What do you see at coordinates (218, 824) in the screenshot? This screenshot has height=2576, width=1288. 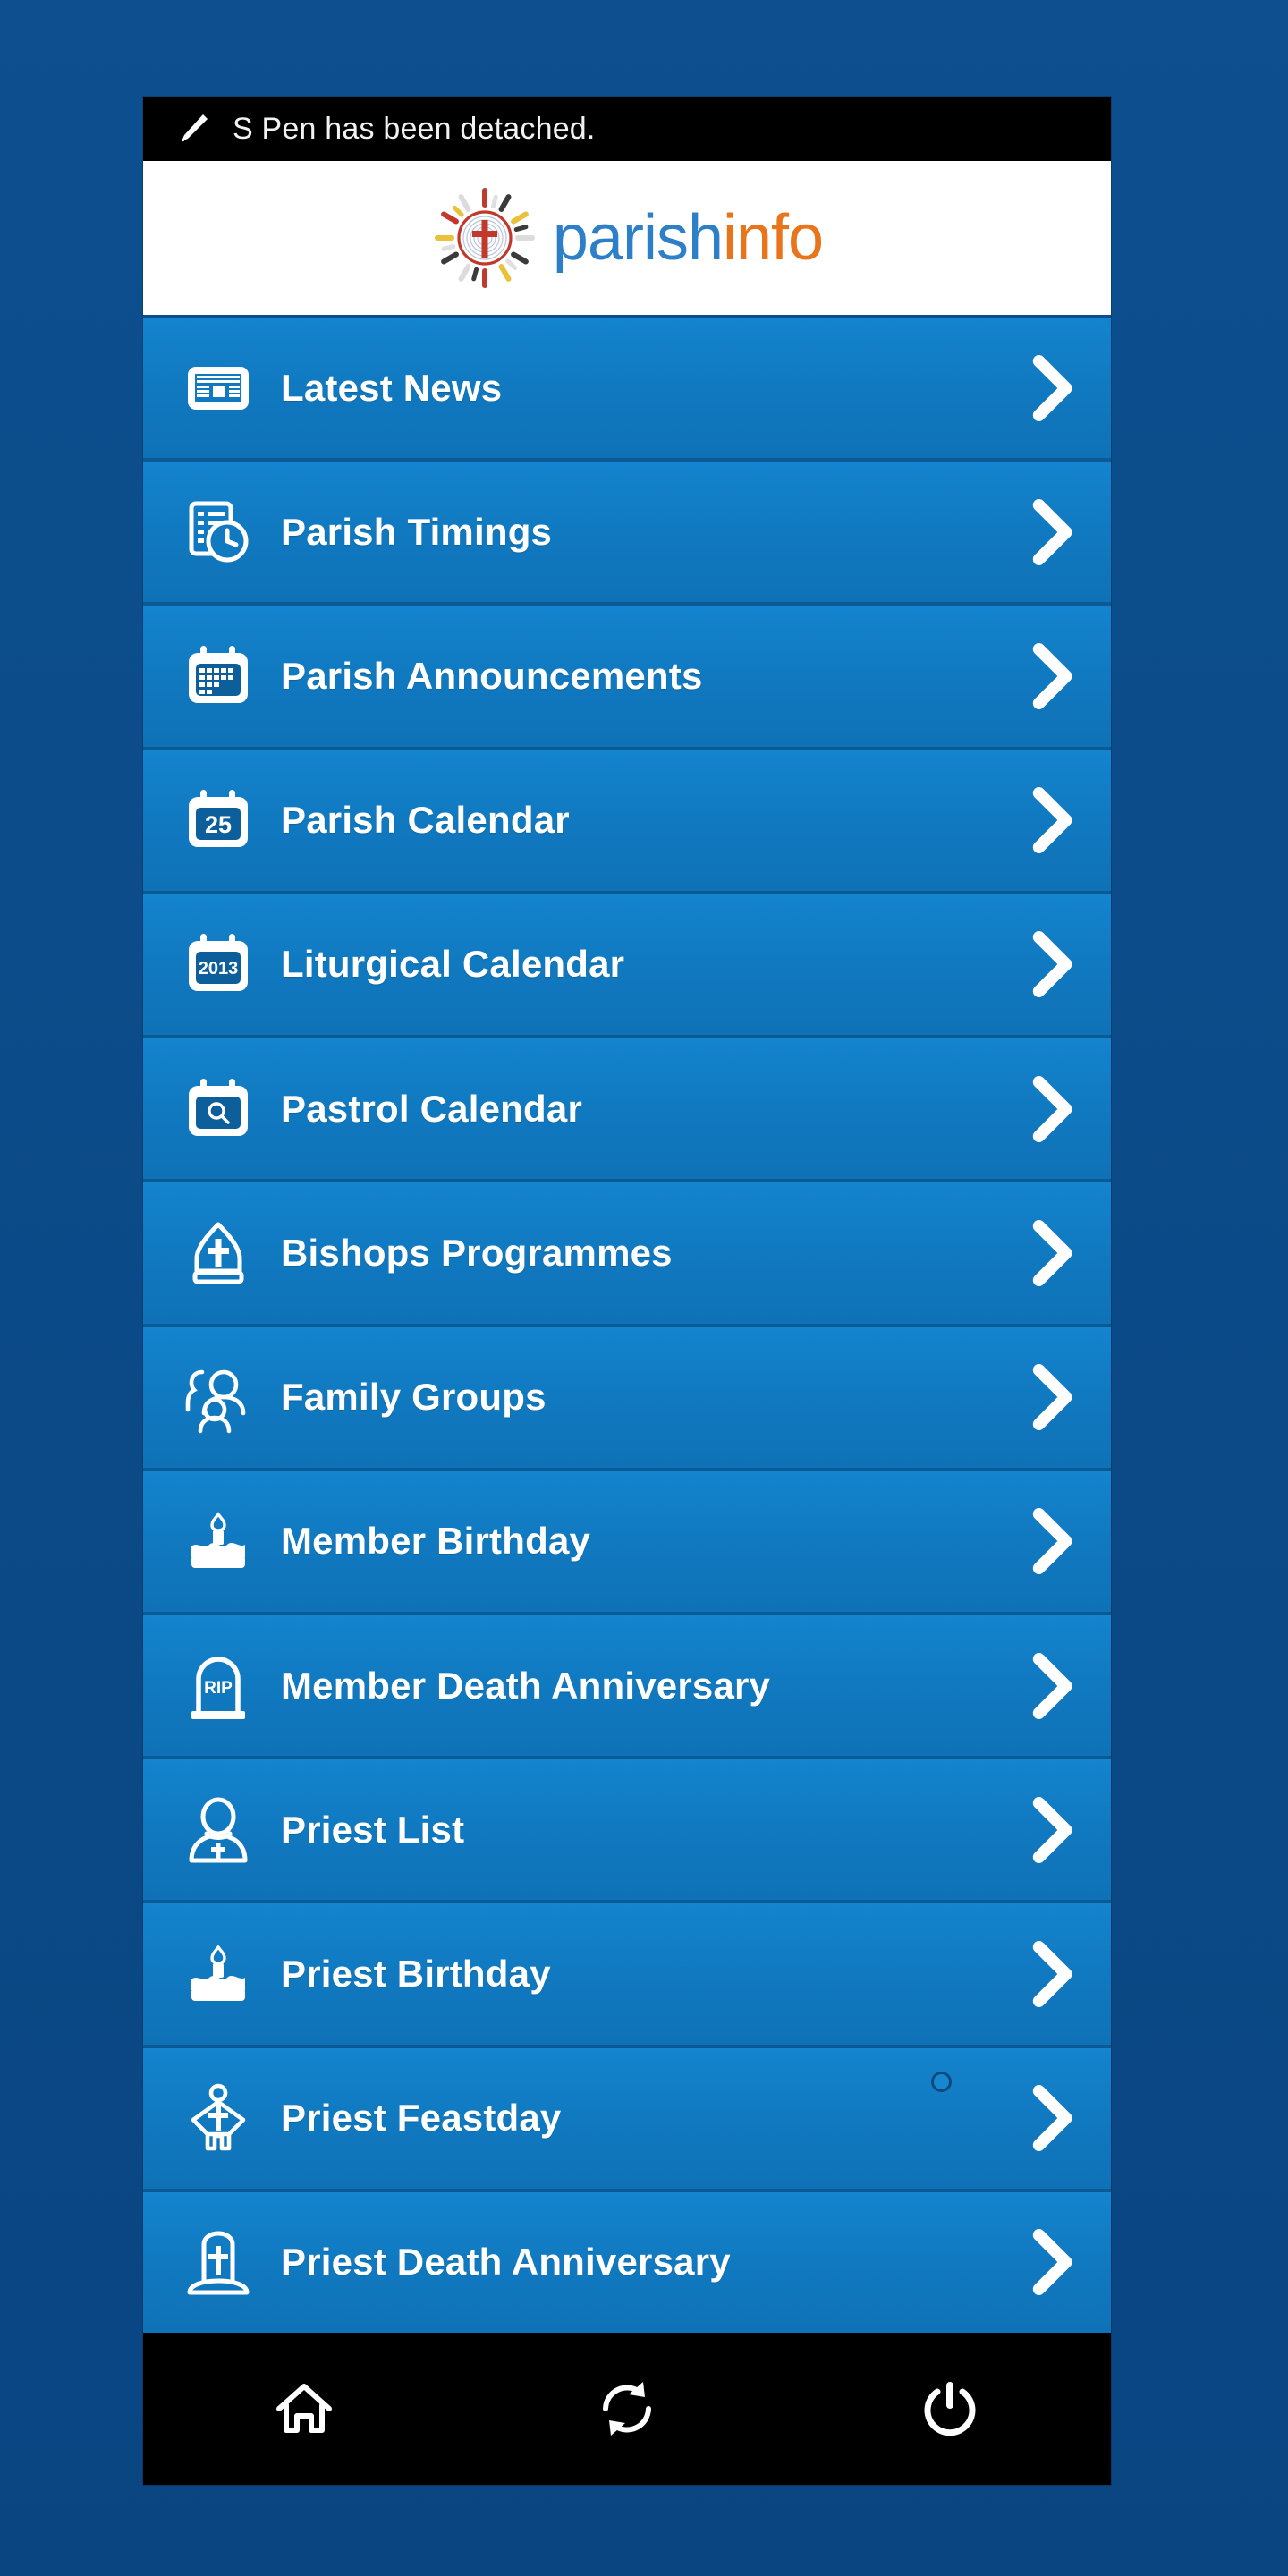 I see `calendar-day-number: 25` at bounding box center [218, 824].